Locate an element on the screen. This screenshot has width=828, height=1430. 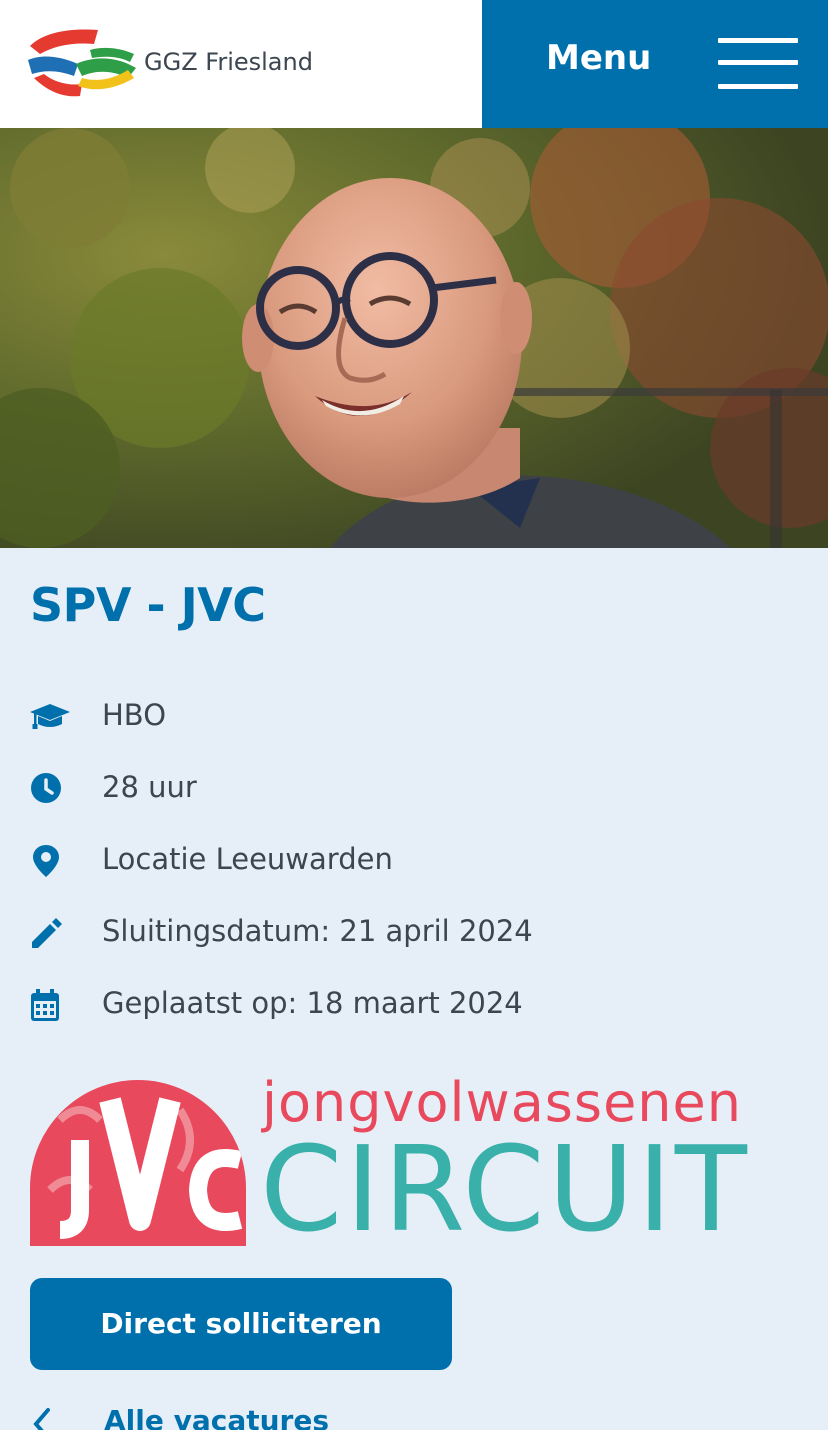
chevron-left-icon is located at coordinates (50, 1417).